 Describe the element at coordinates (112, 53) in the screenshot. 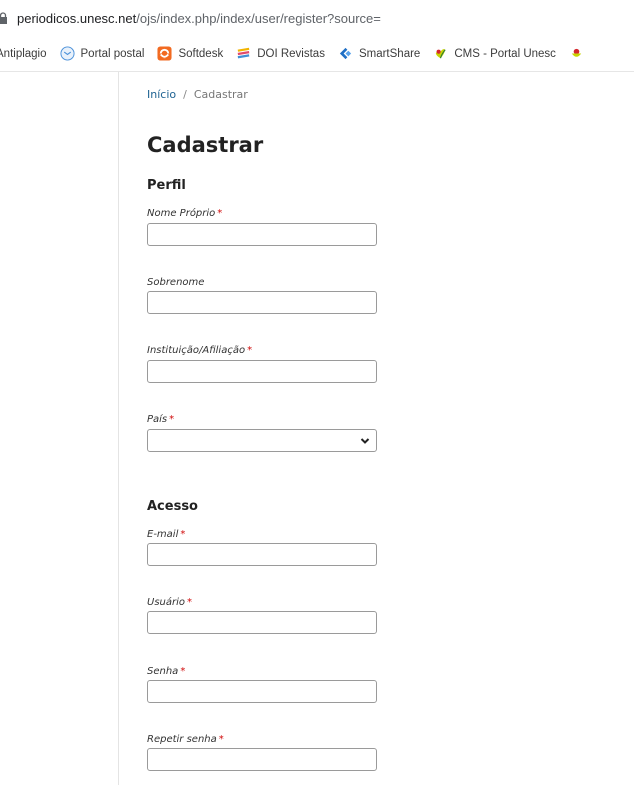

I see `bookmark-label: Portal postal` at that location.